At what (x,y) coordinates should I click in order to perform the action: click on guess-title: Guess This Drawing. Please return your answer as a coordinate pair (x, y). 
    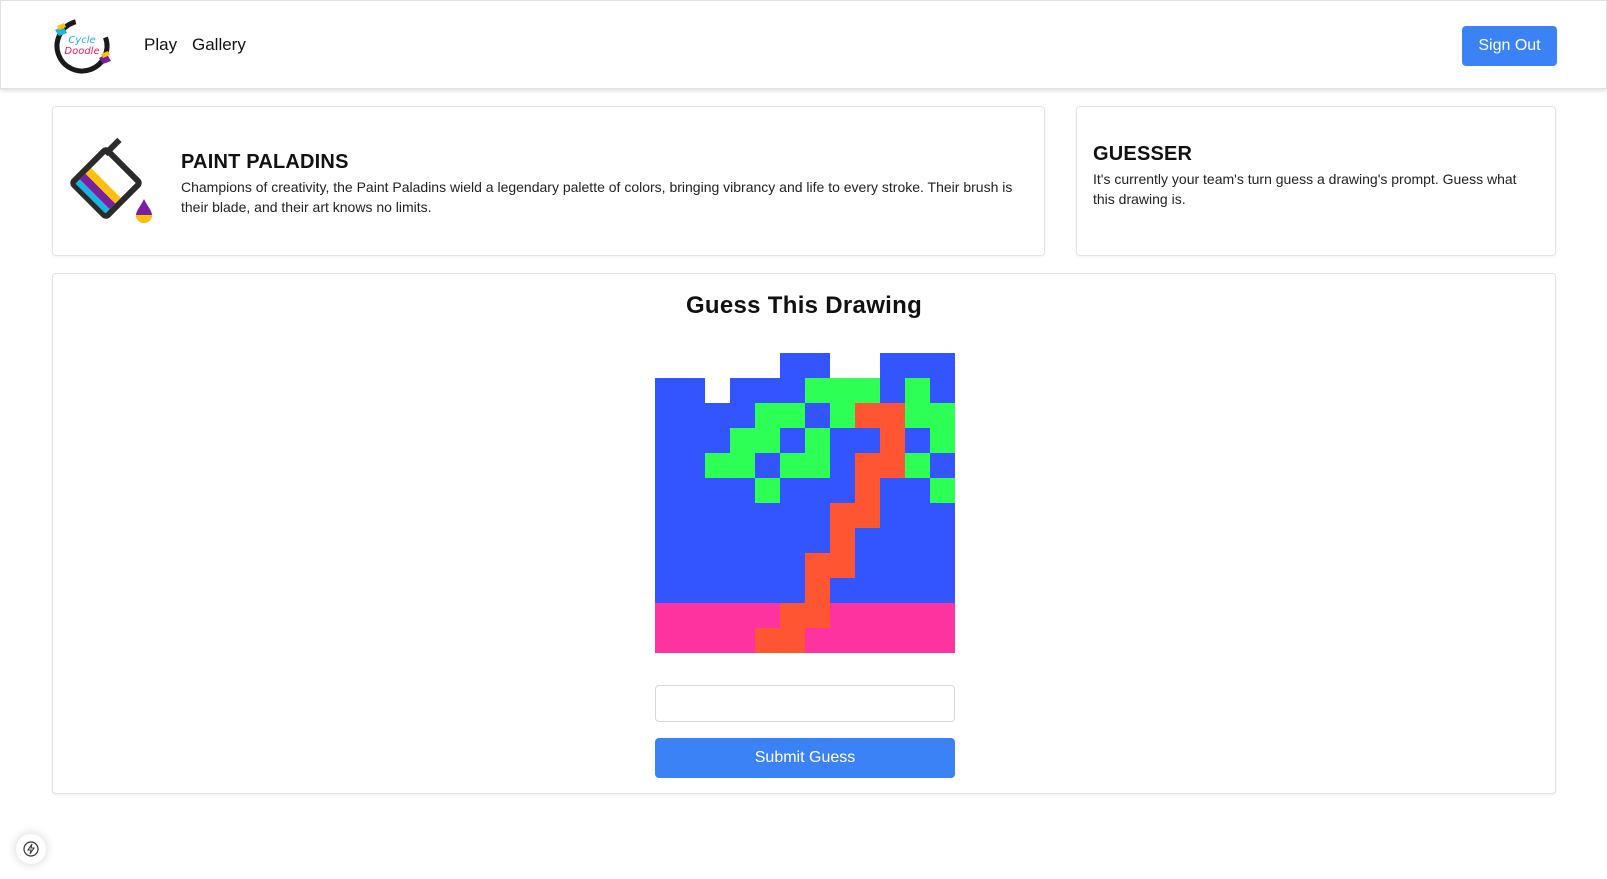
    Looking at the image, I should click on (804, 305).